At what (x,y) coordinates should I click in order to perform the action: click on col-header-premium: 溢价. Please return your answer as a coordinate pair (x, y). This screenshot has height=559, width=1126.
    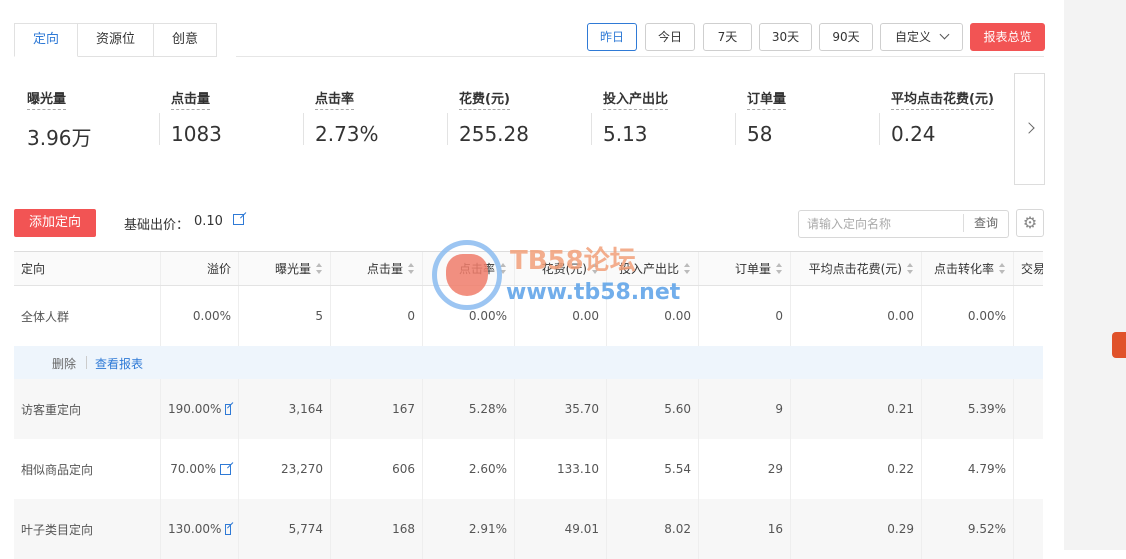
    Looking at the image, I should click on (200, 268).